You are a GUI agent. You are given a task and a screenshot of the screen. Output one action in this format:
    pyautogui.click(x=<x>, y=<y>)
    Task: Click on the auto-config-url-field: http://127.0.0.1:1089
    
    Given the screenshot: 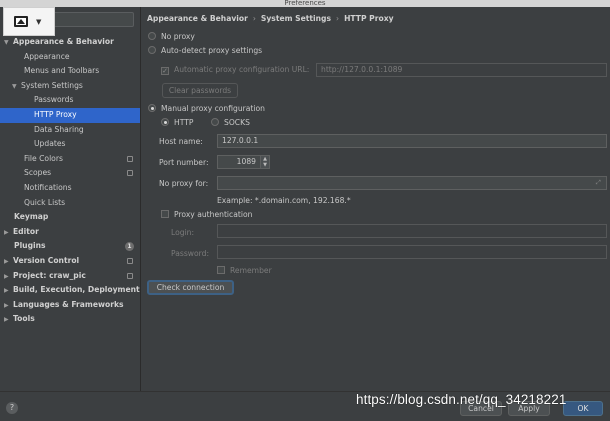 What is the action you would take?
    pyautogui.click(x=461, y=70)
    